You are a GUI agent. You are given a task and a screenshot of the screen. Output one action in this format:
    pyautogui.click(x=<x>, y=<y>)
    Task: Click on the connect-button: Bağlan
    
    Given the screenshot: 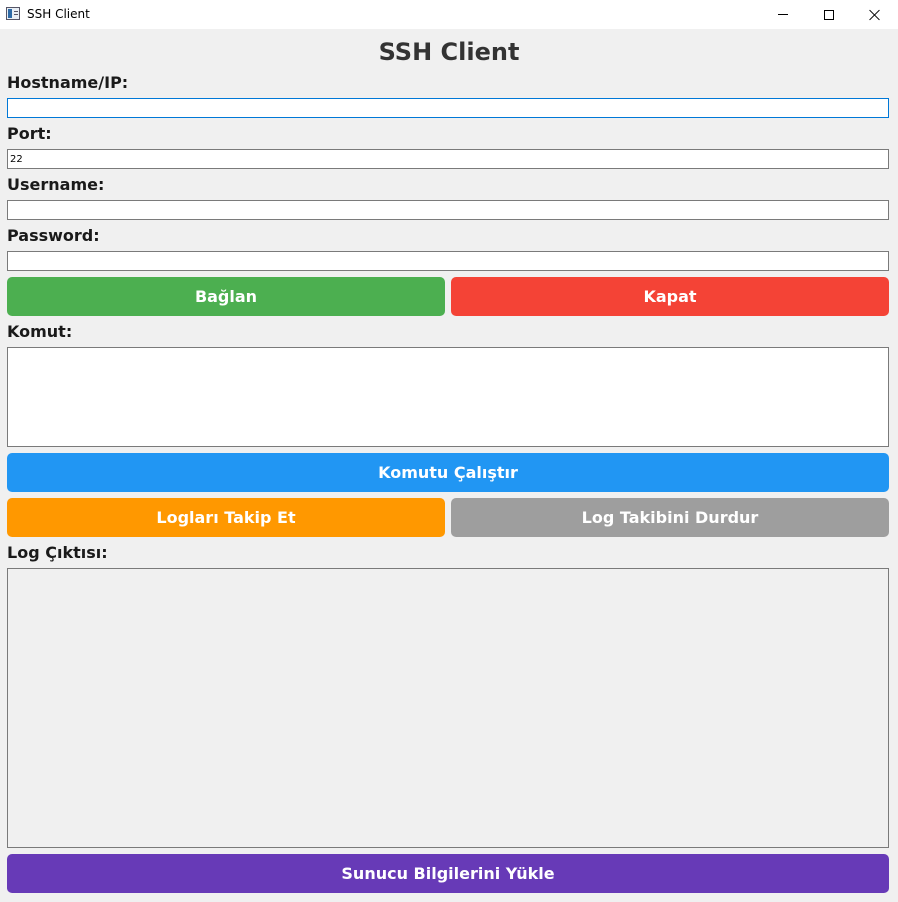 What is the action you would take?
    pyautogui.click(x=226, y=296)
    